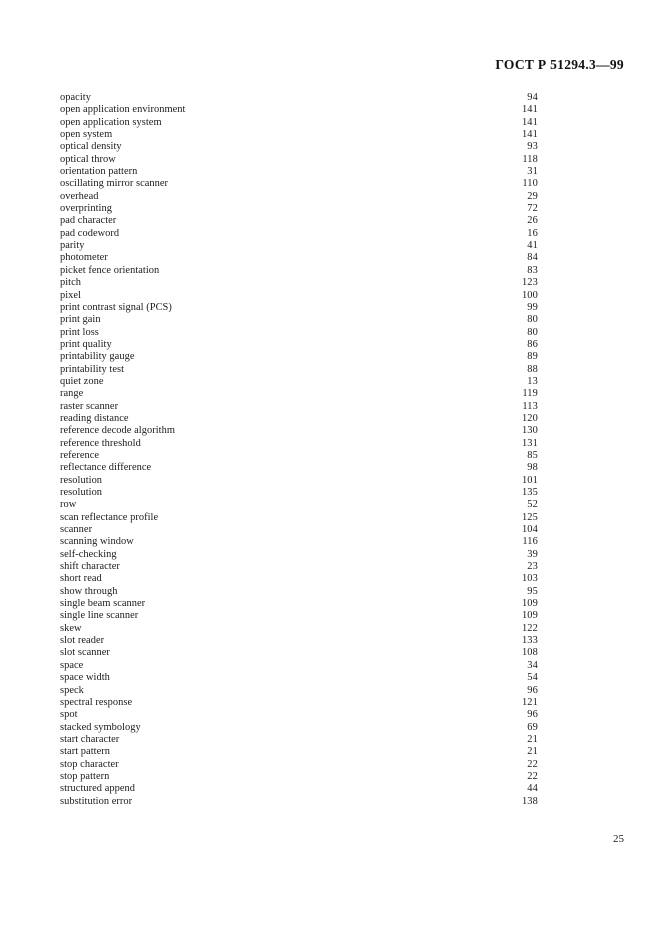 The image size is (661, 935). Describe the element at coordinates (299, 481) in the screenshot. I see `index-entry-row: resolution 101` at that location.